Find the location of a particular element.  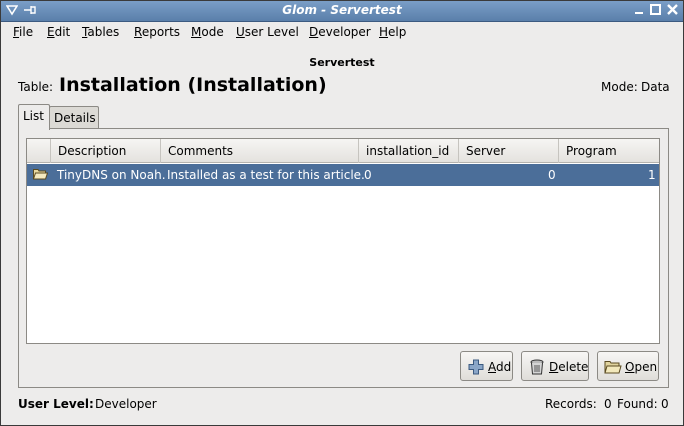

menu-reports: Reports is located at coordinates (157, 32).